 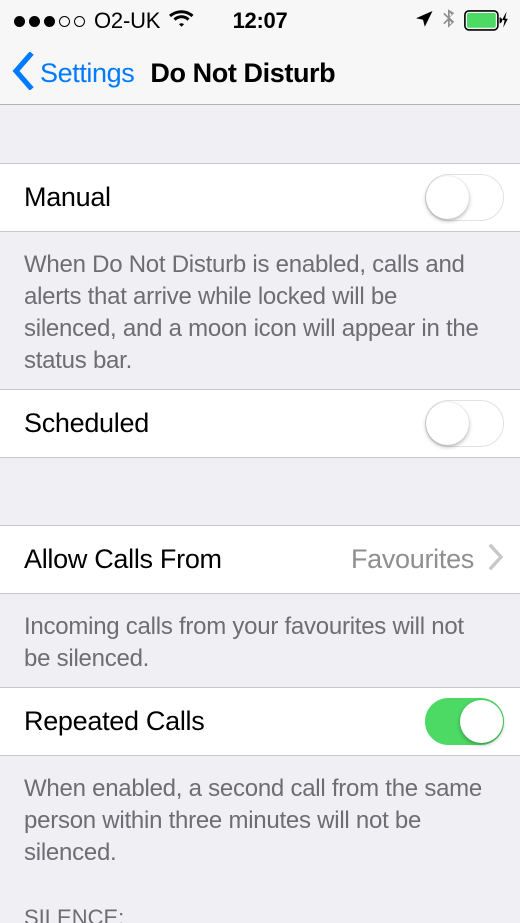 What do you see at coordinates (123, 559) in the screenshot?
I see `row-label-allow-calls-from: Allow Calls From` at bounding box center [123, 559].